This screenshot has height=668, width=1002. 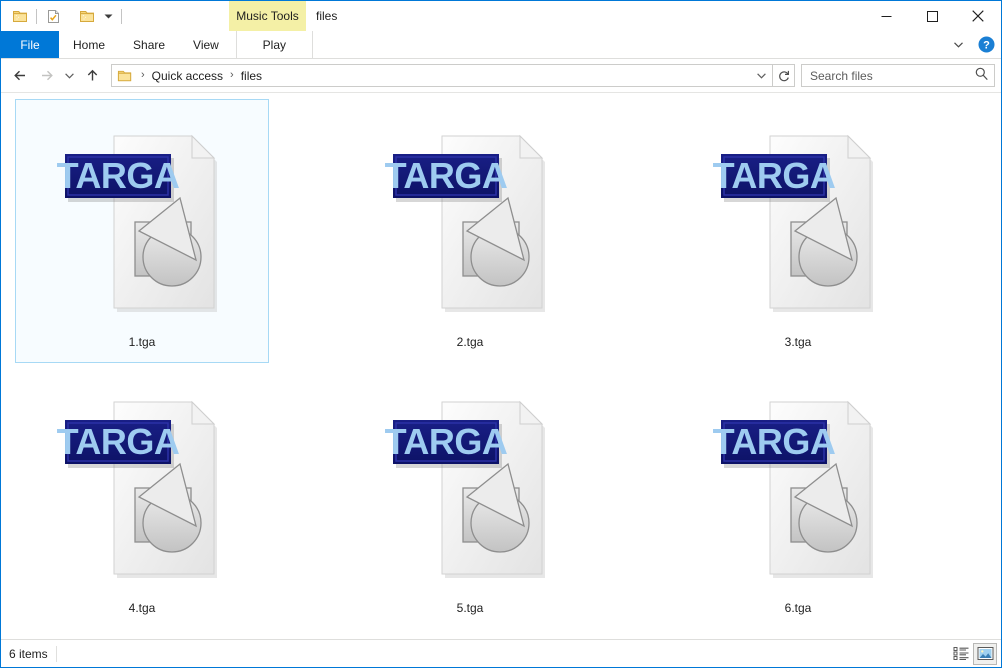 I want to click on properties-document-icon, so click(x=53, y=16).